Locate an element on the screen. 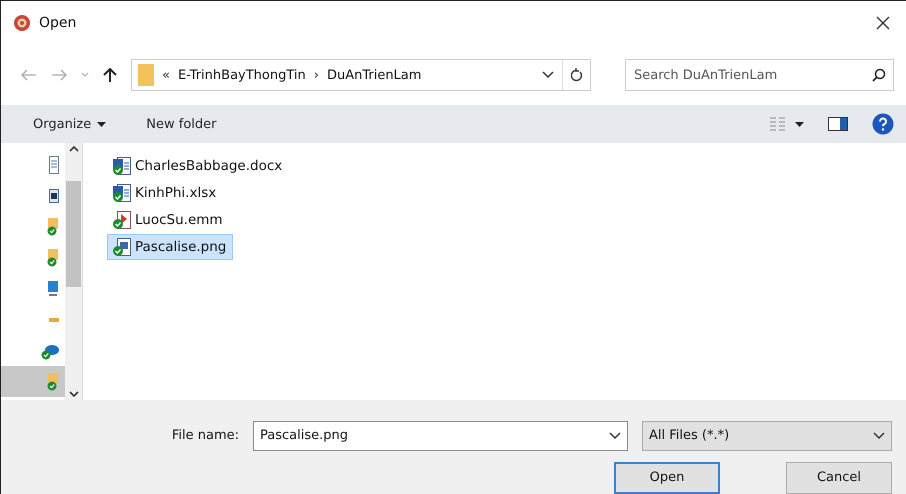  close-icon is located at coordinates (883, 23).